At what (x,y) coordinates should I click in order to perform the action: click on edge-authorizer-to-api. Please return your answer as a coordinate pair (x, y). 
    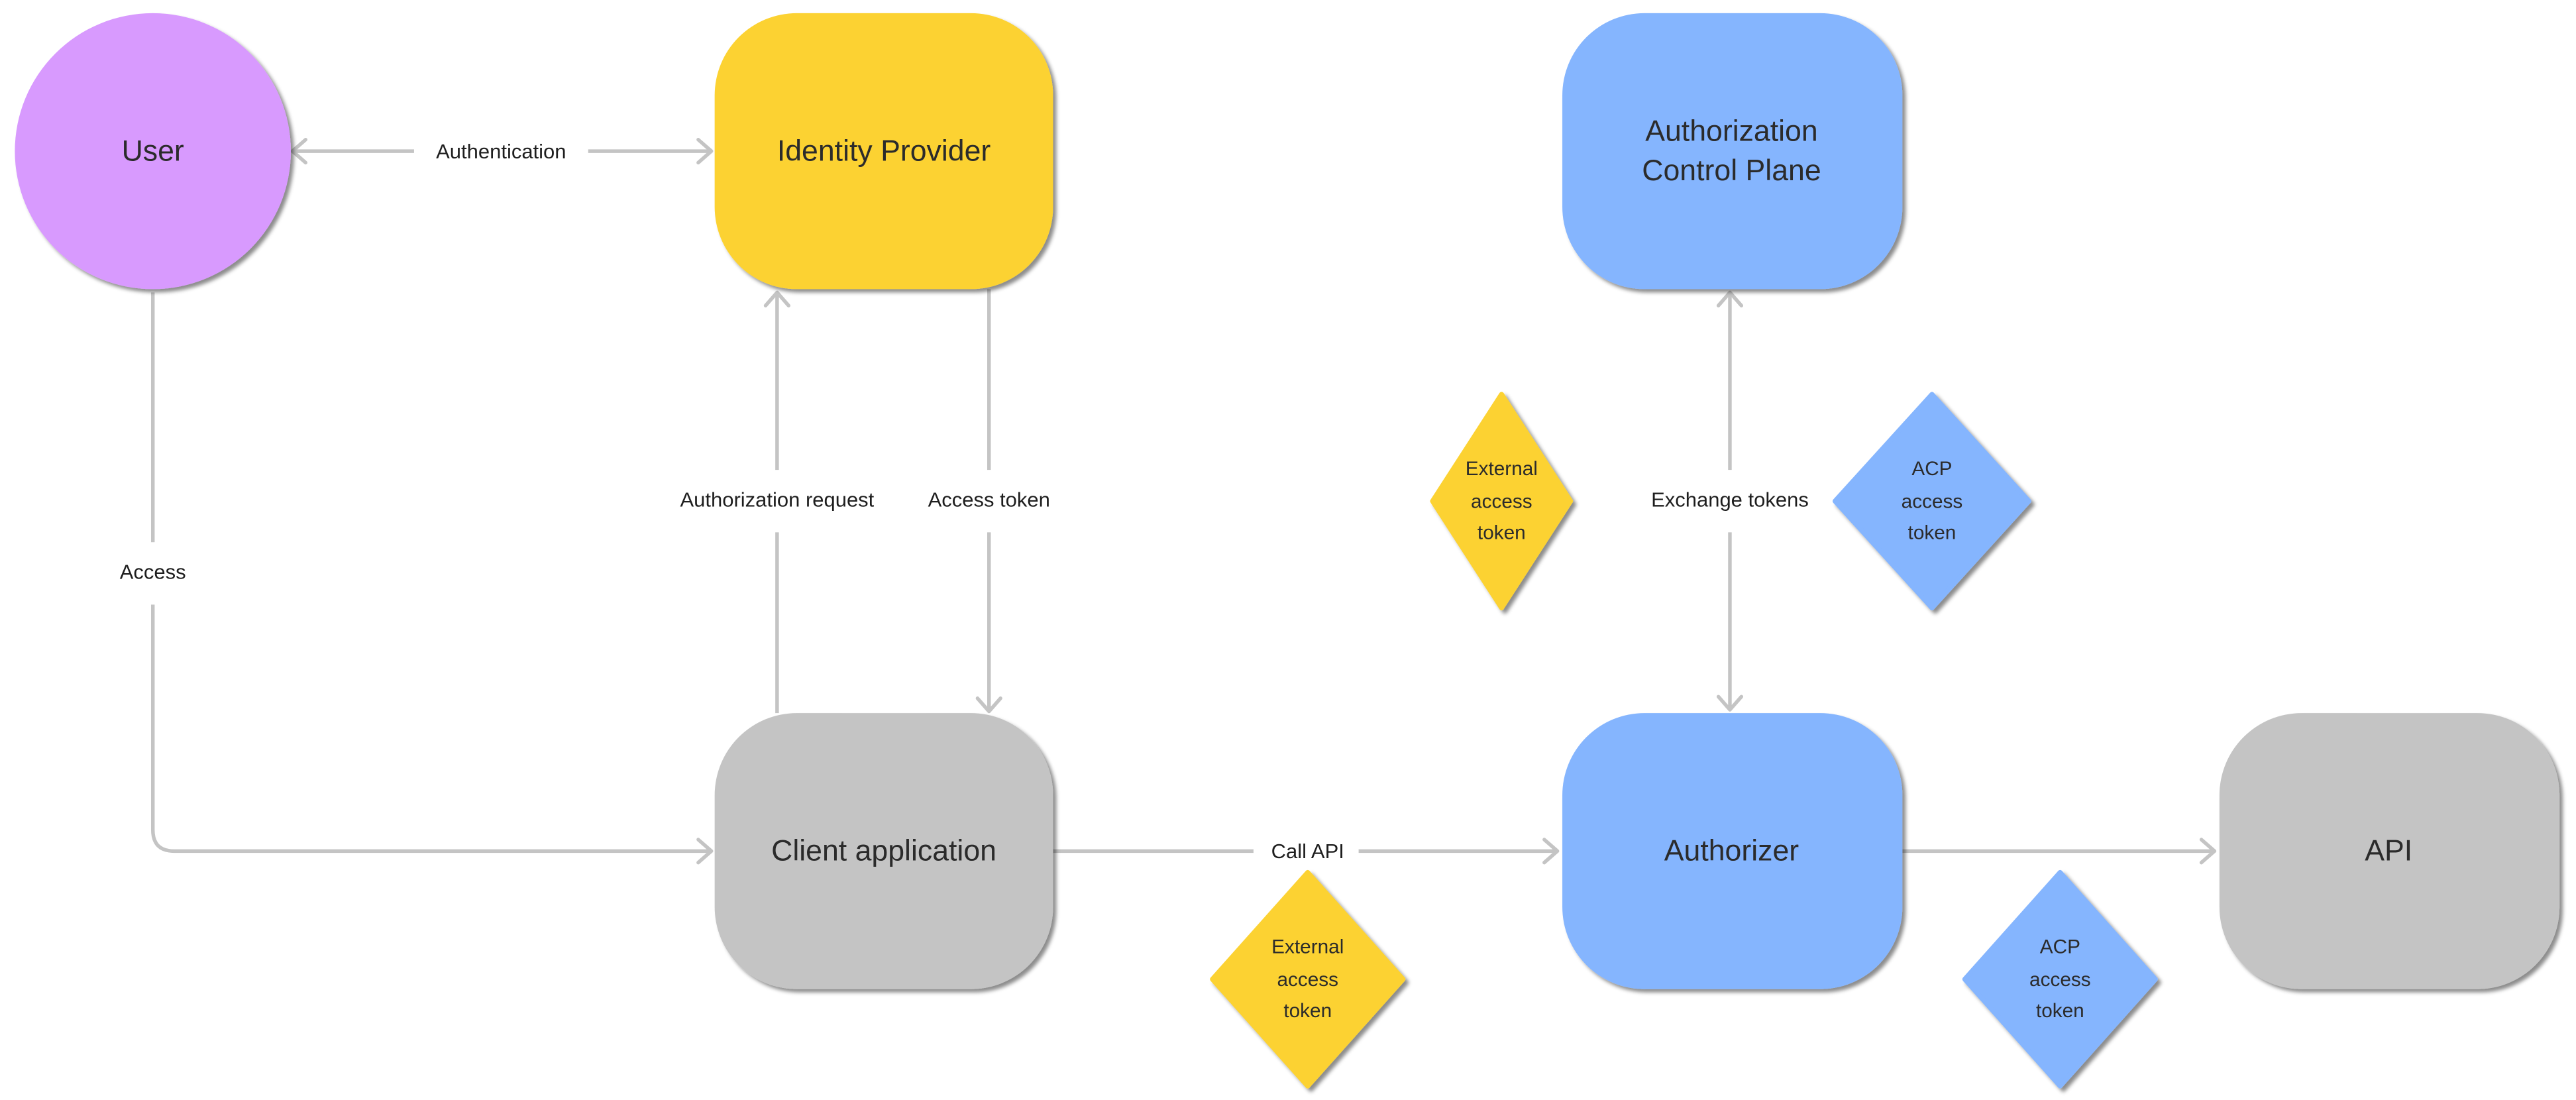
    Looking at the image, I should click on (2059, 851).